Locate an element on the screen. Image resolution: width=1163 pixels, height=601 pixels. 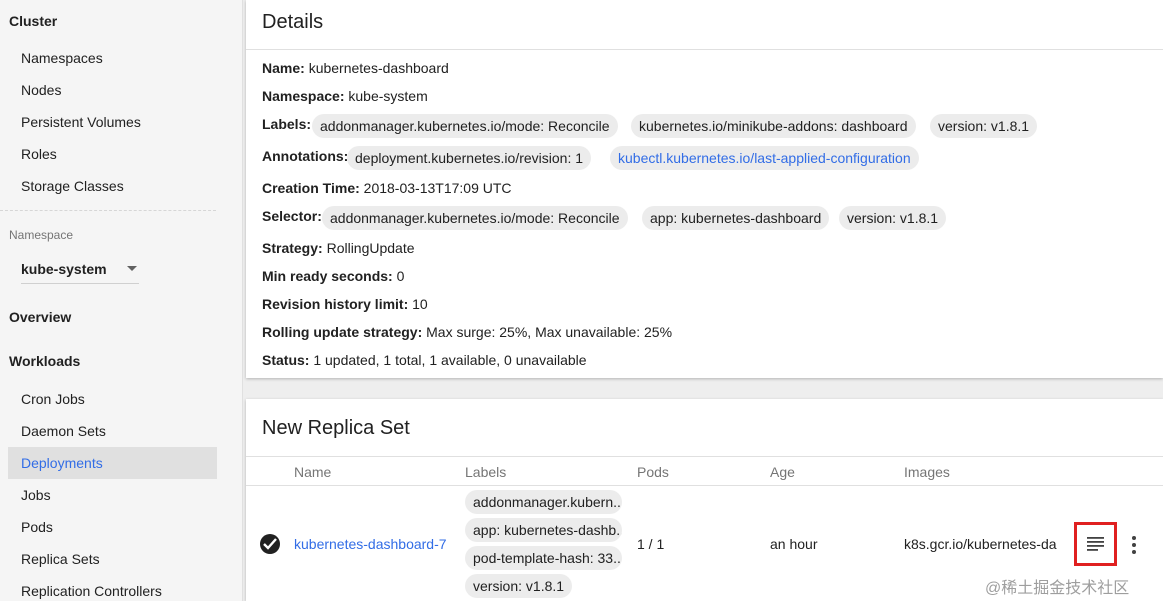
detail-creation-label: Creation Time: is located at coordinates (311, 188).